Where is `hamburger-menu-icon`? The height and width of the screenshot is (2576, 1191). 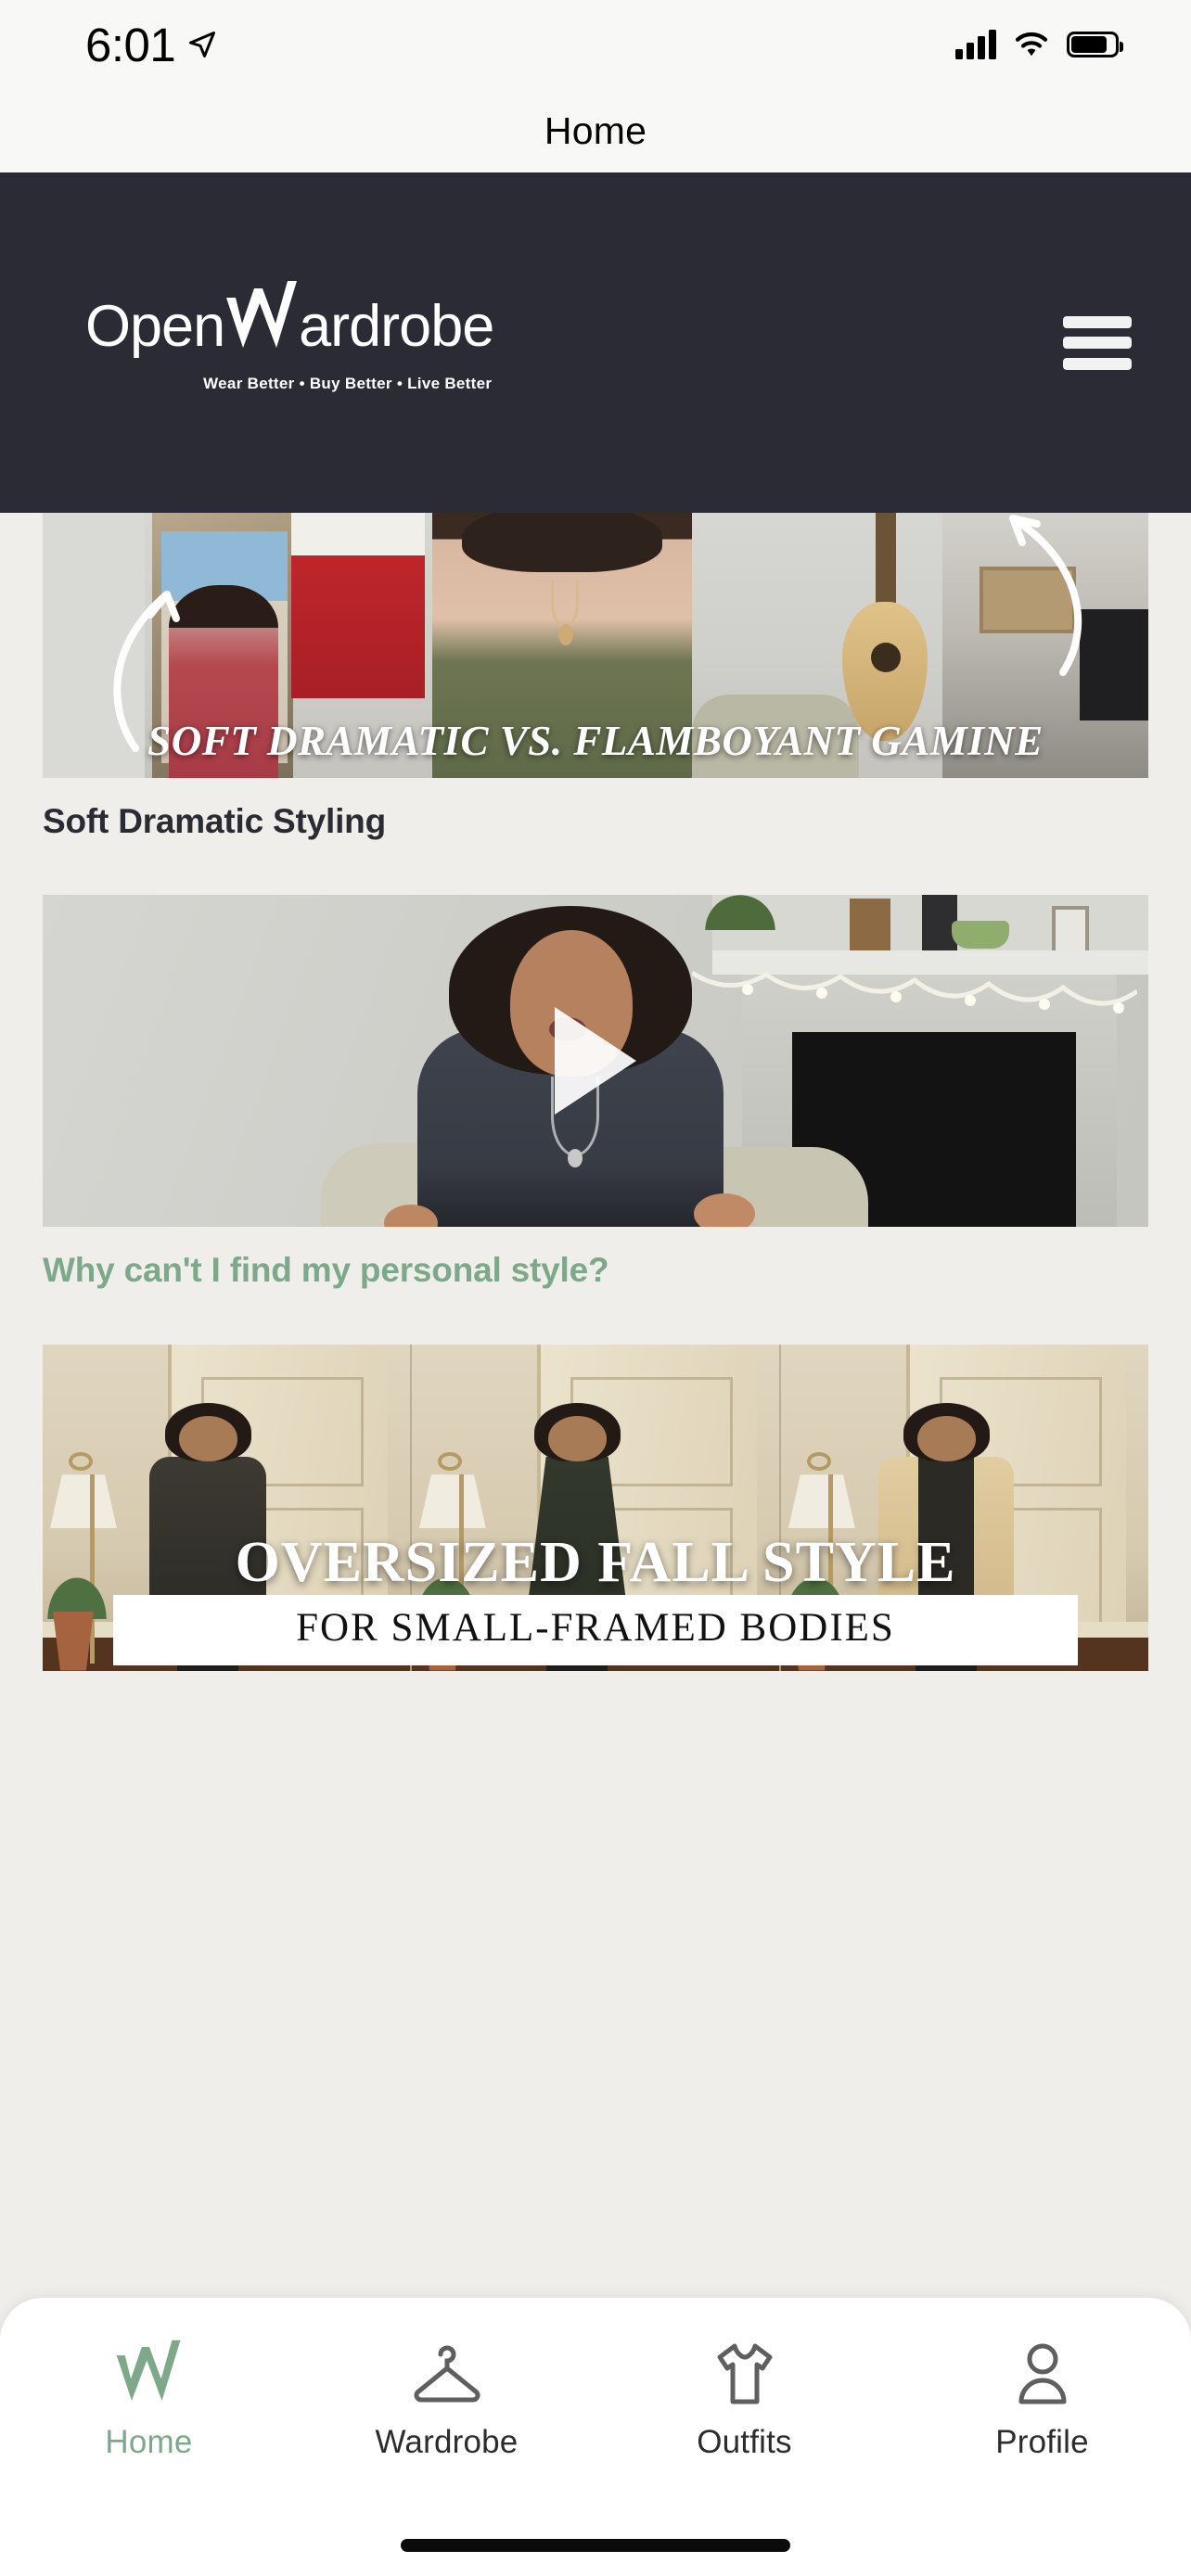
hamburger-menu-icon is located at coordinates (1097, 343).